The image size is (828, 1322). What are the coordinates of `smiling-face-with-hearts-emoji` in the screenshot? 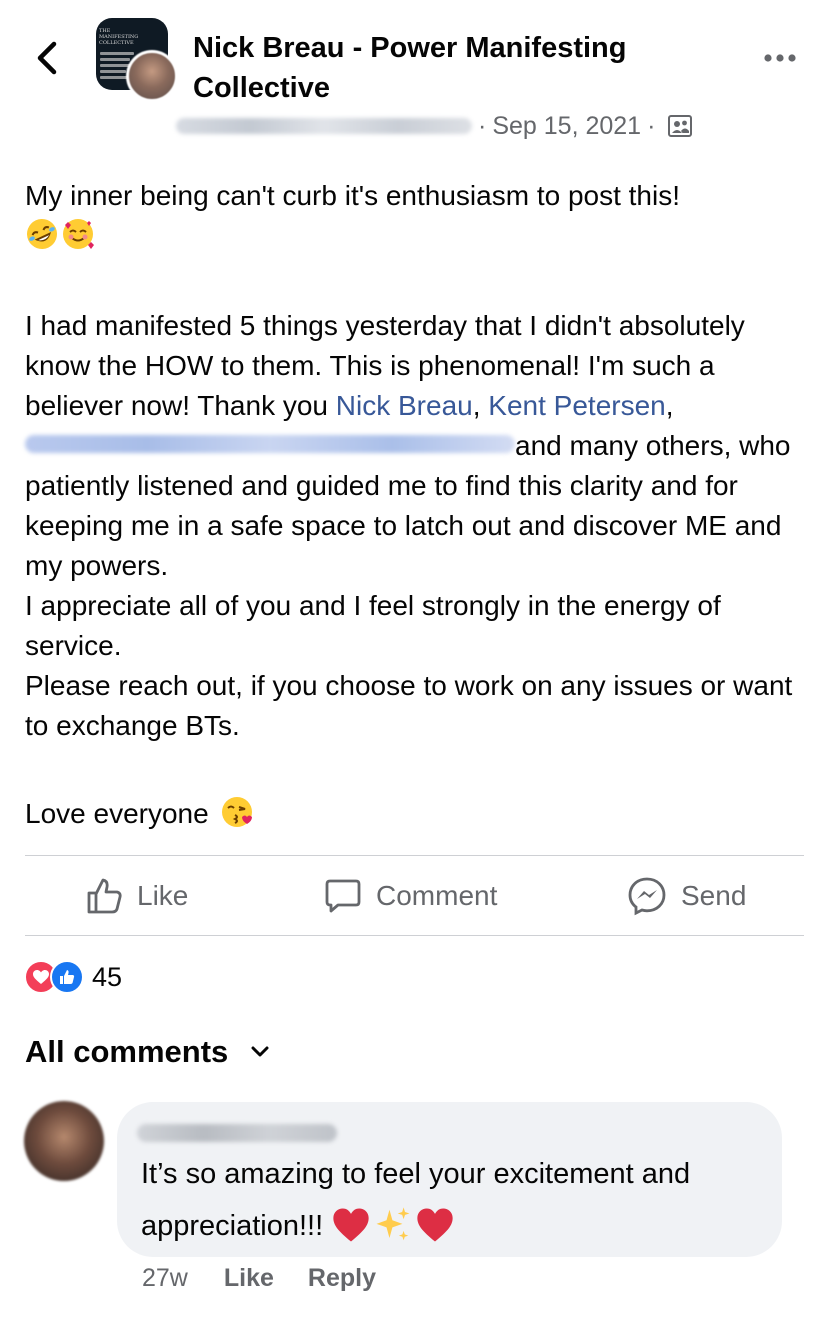 It's located at (78, 234).